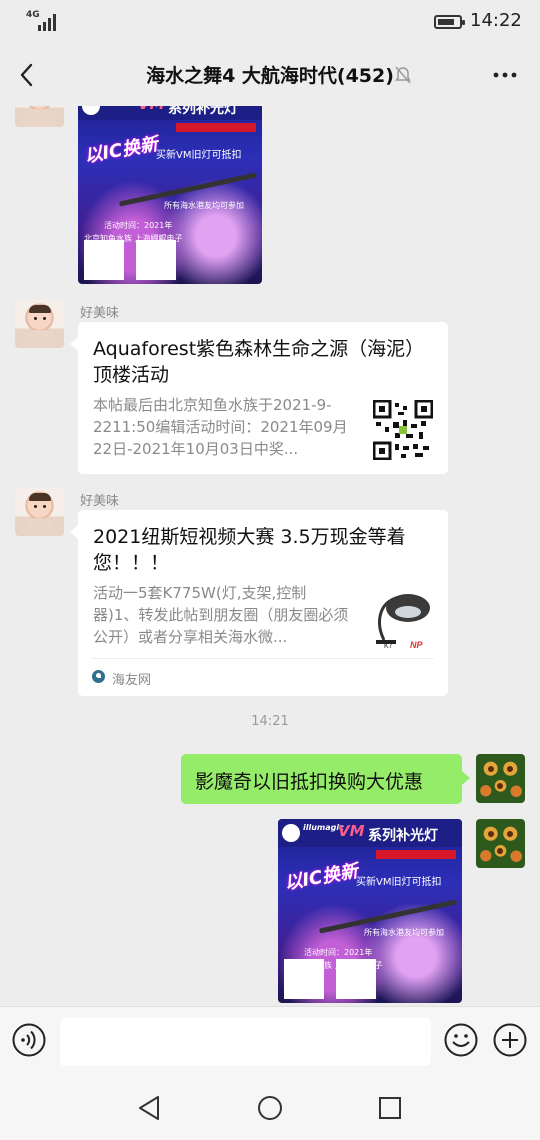 The image size is (540, 1140). Describe the element at coordinates (132, 680) in the screenshot. I see `source-name: 海友网` at that location.